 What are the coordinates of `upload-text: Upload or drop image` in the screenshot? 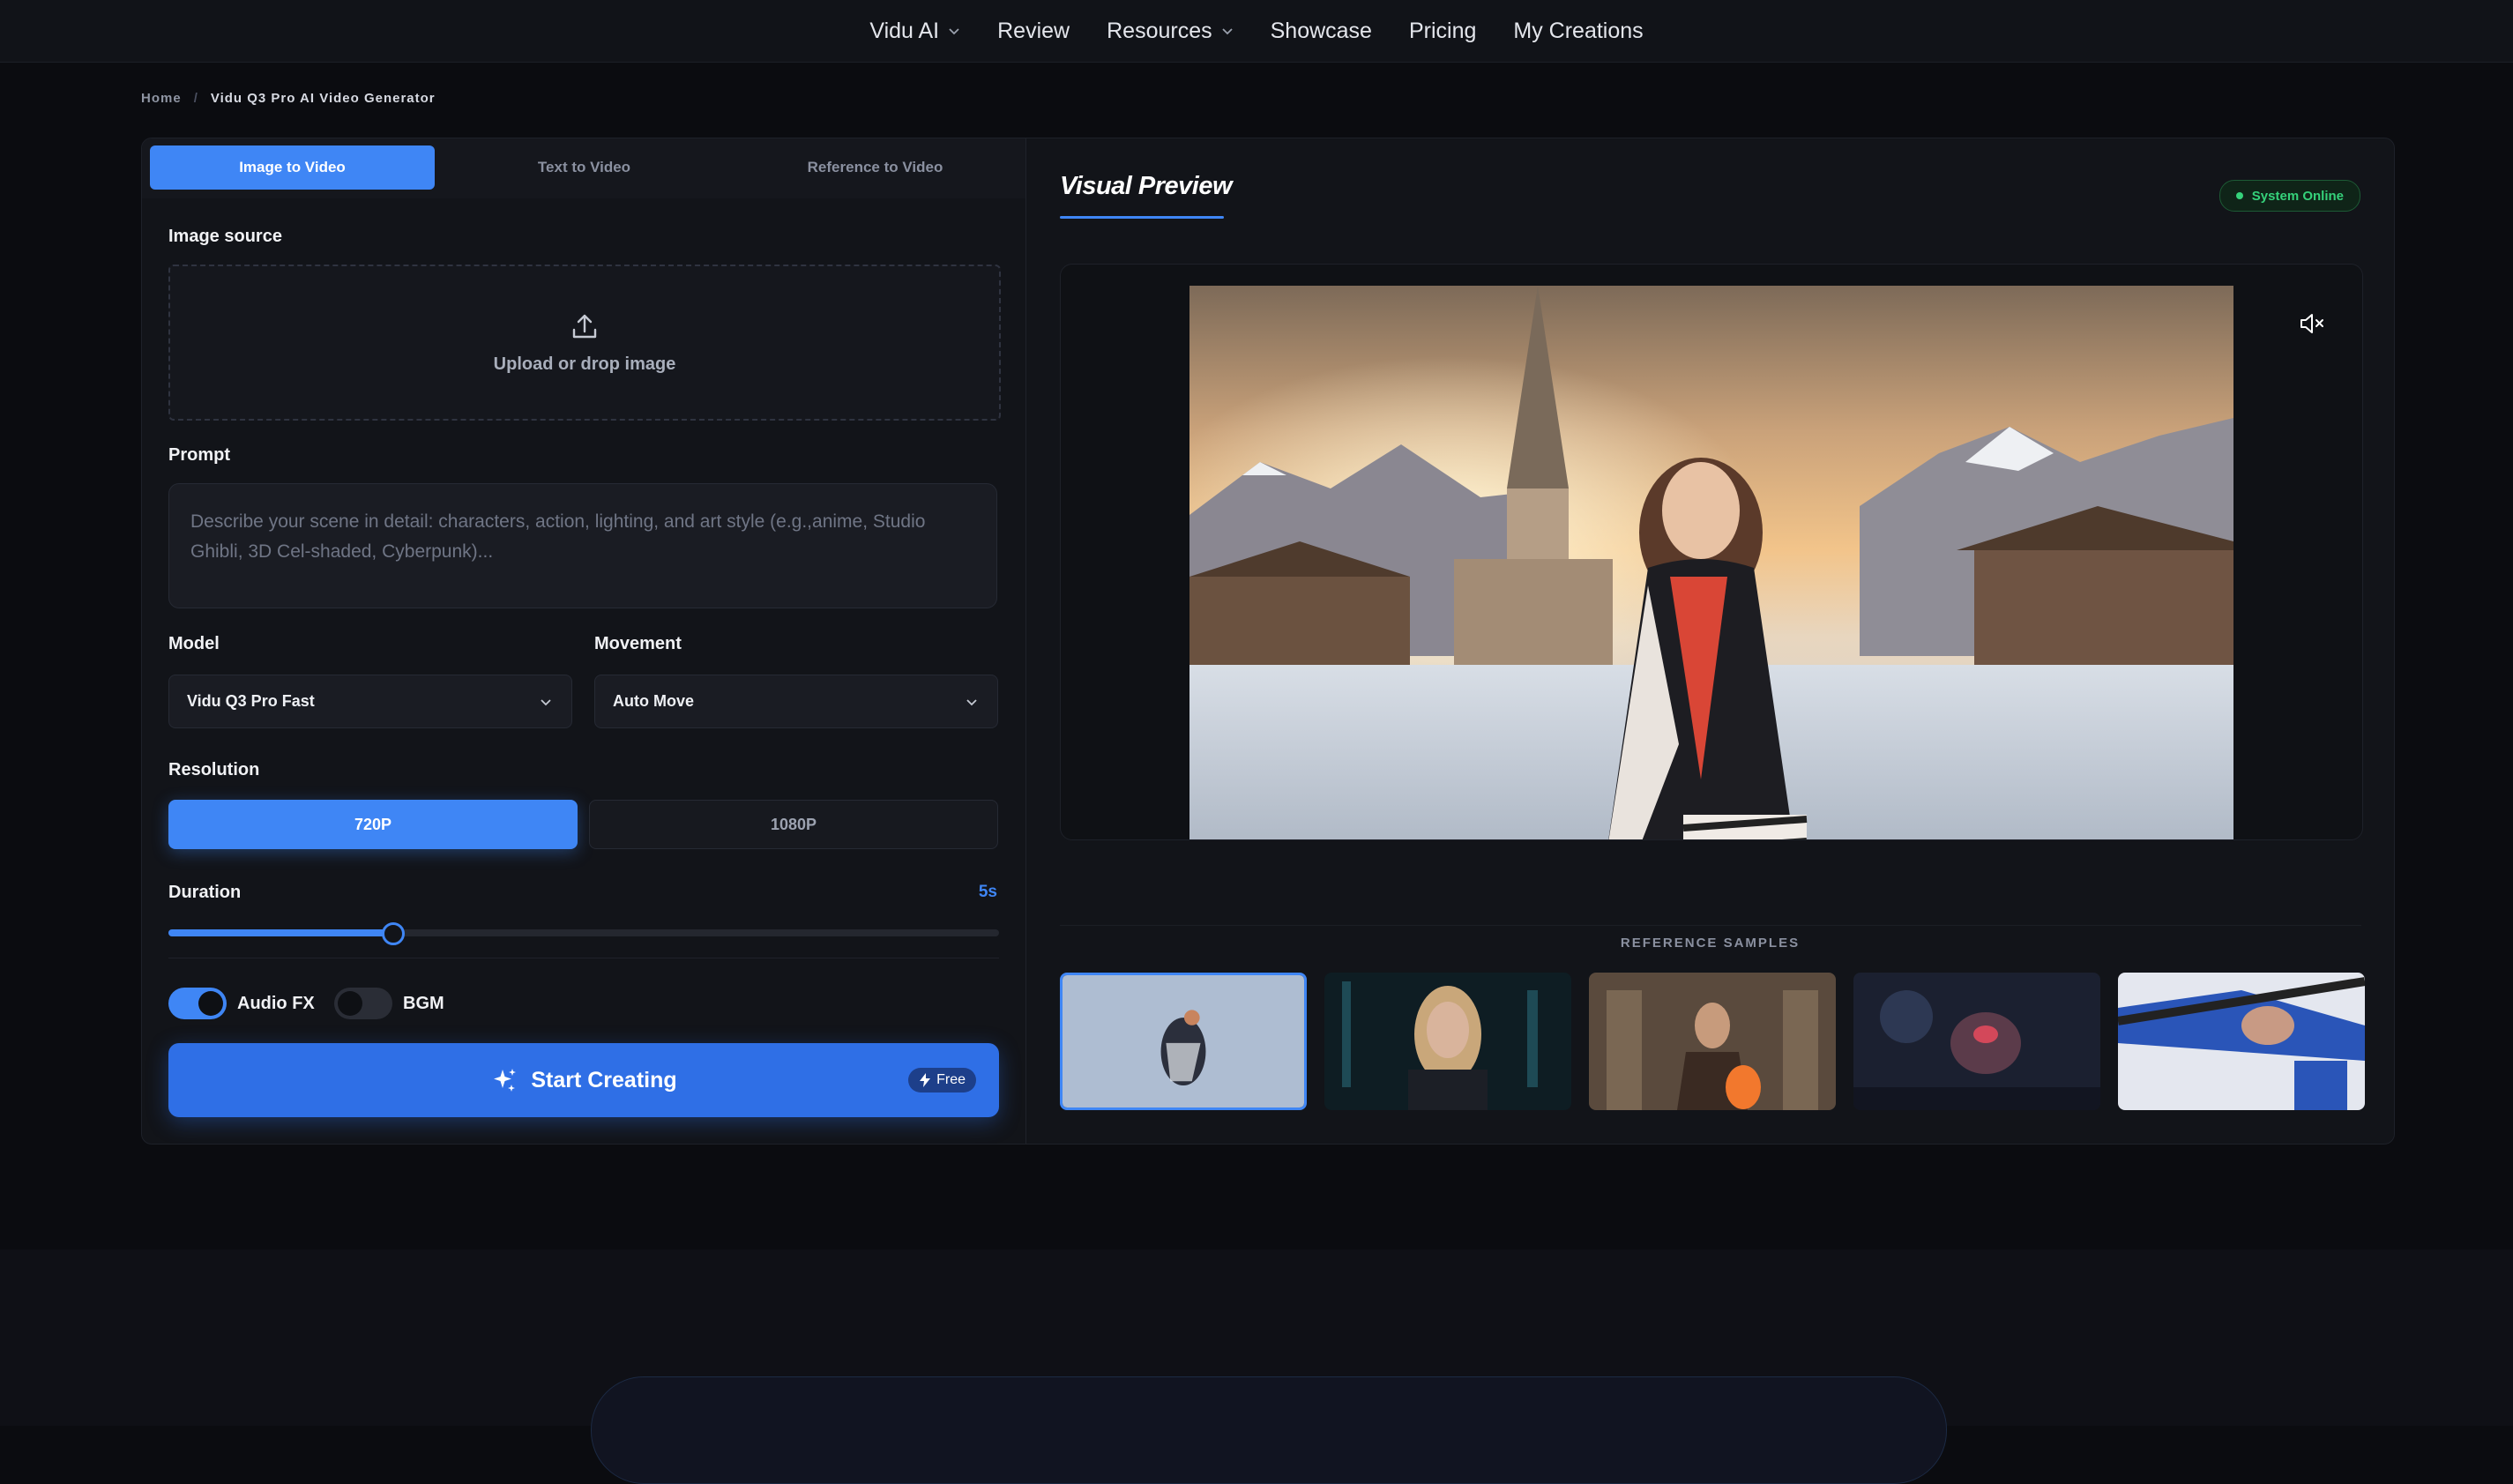 It's located at (584, 364).